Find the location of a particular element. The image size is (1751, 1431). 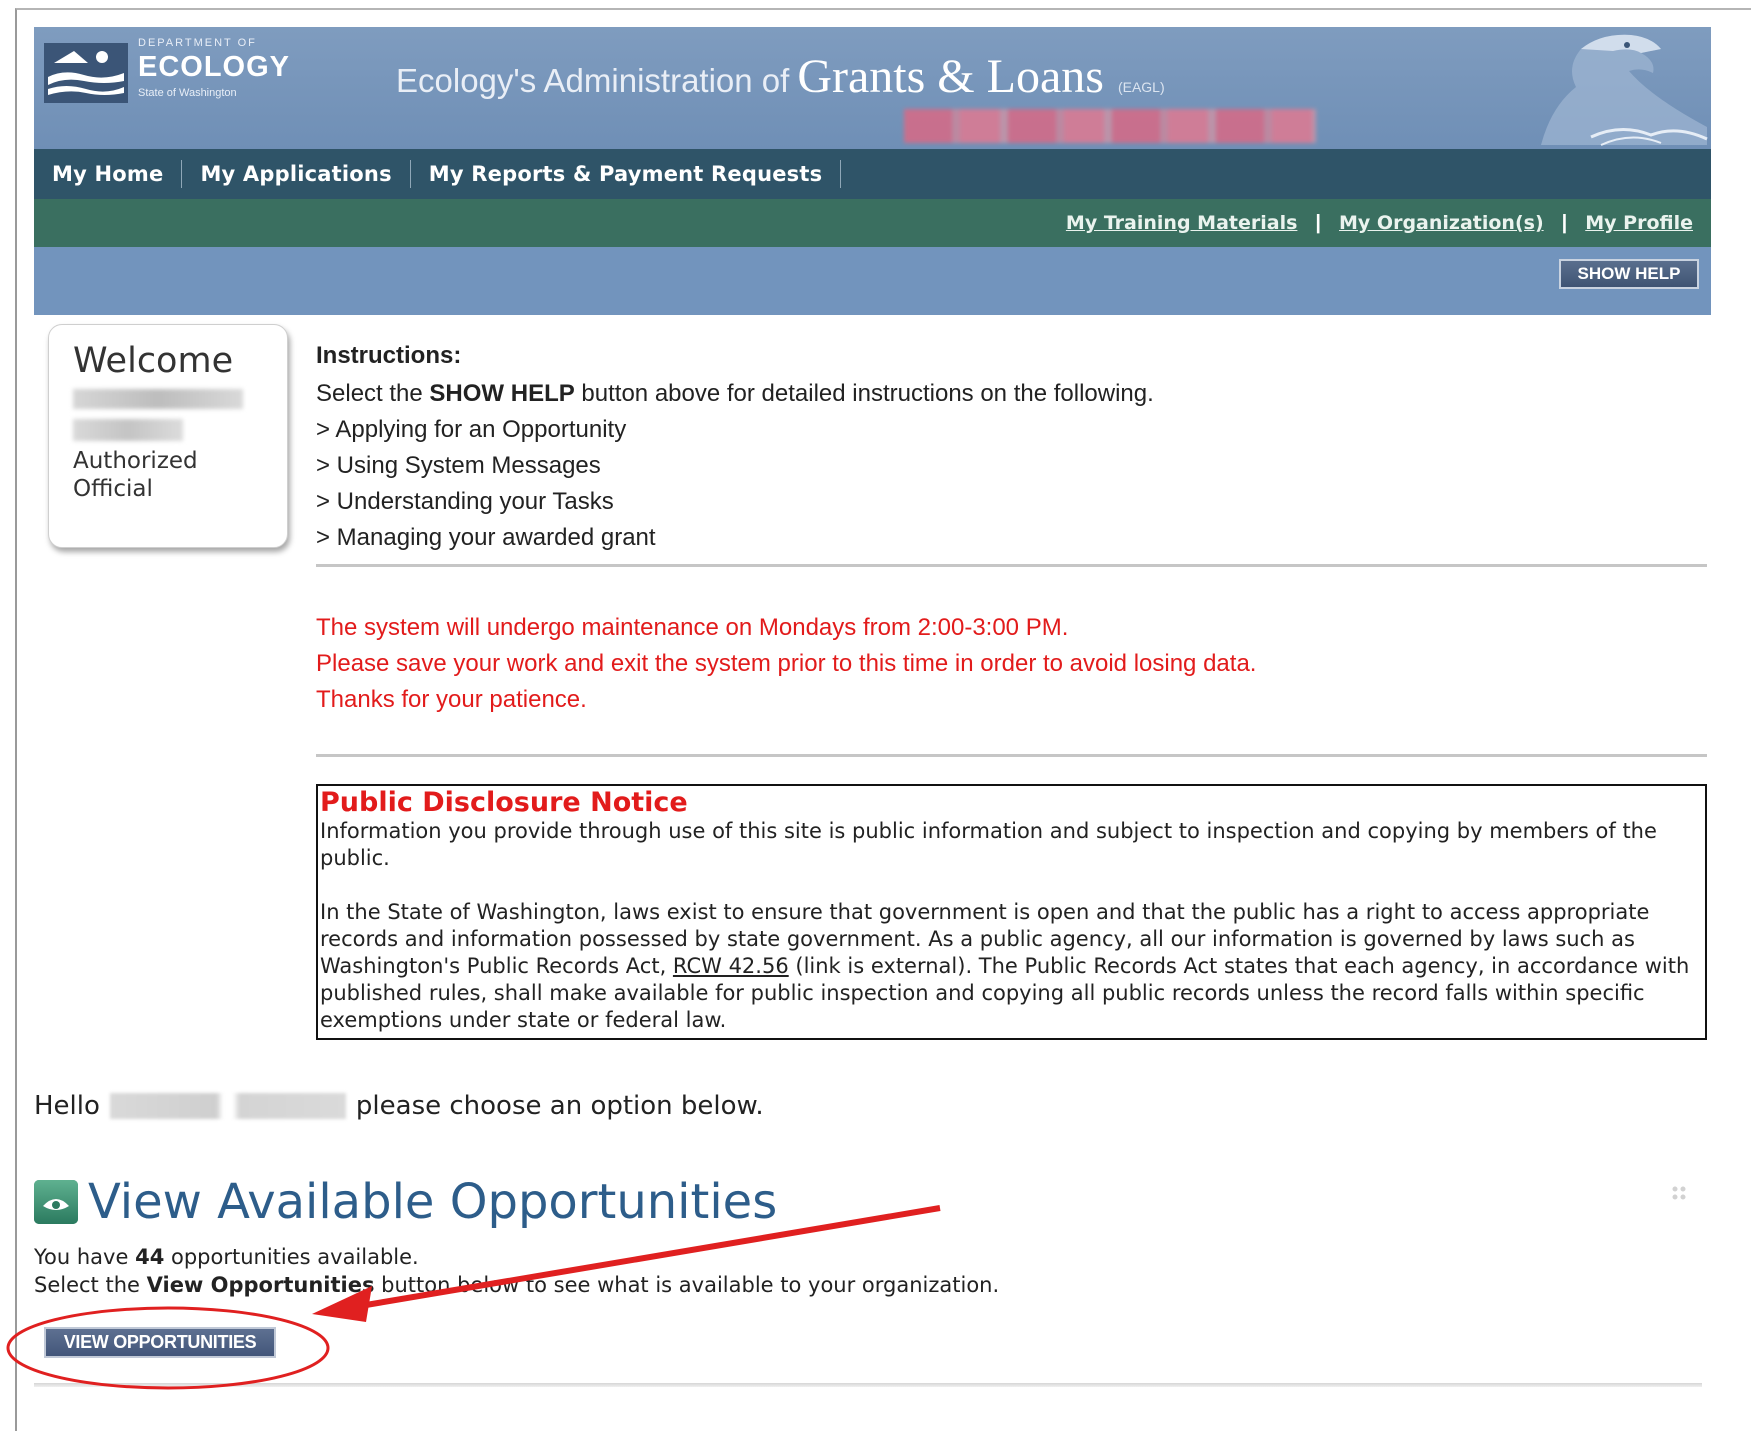

logo-name-label: ECOLOGY is located at coordinates (214, 67).